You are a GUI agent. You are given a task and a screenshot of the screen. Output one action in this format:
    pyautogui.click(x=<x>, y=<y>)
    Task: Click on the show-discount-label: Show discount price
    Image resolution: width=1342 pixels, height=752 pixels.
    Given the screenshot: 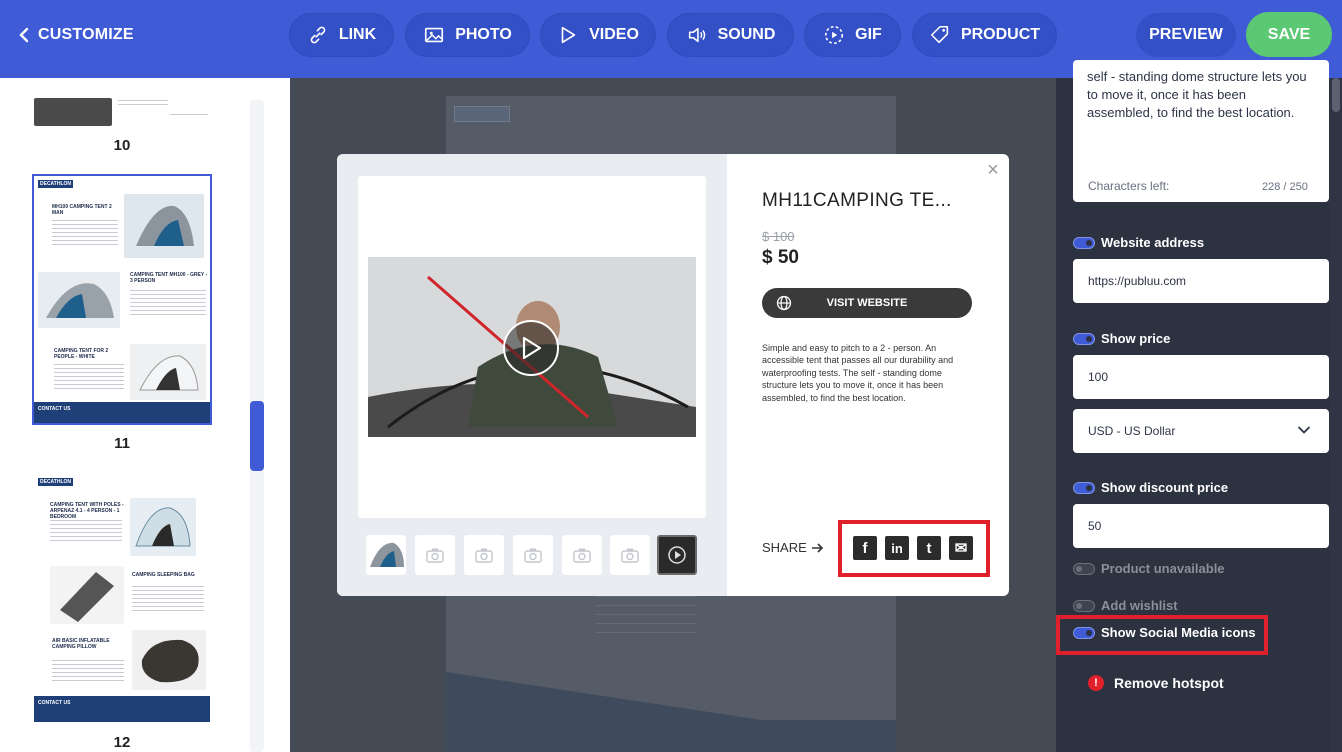 What is the action you would take?
    pyautogui.click(x=1165, y=487)
    